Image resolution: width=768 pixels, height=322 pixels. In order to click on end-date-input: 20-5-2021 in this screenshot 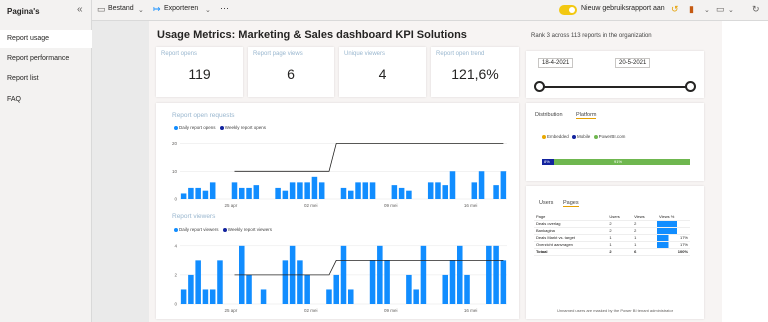, I will do `click(633, 63)`.